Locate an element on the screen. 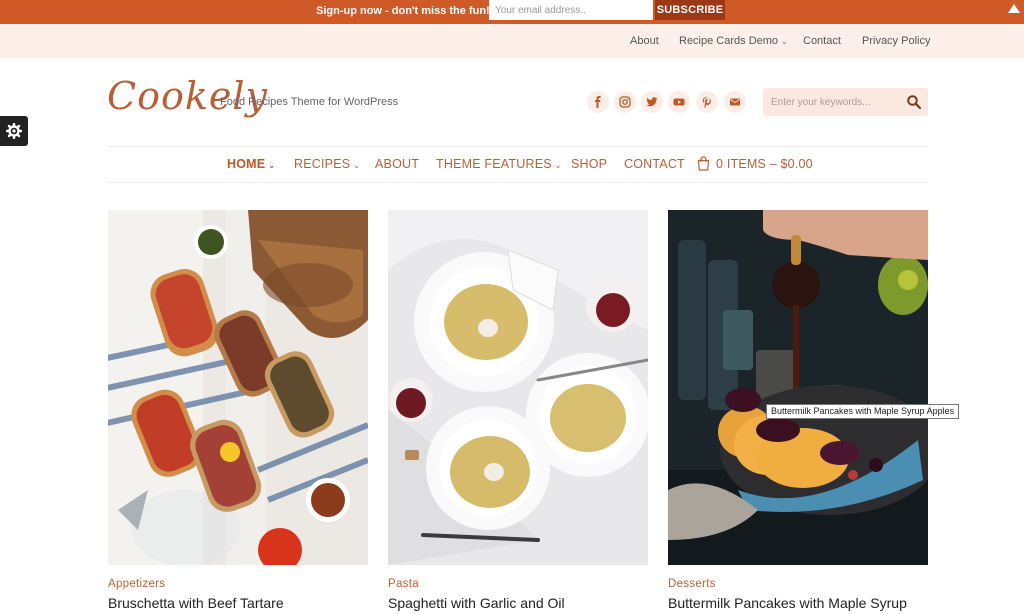 This screenshot has height=614, width=1024. nav-cart-summary: 0 ITEMS – $0.00 is located at coordinates (764, 164).